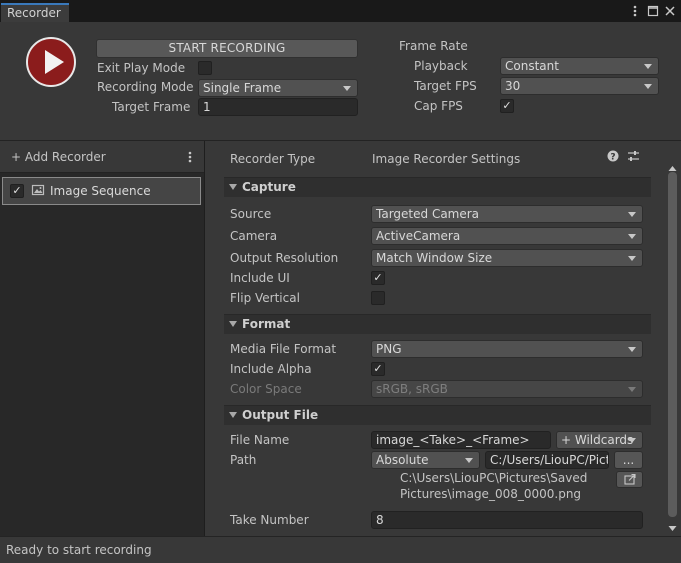 This screenshot has width=681, height=563. Describe the element at coordinates (260, 278) in the screenshot. I see `include-ui-label: Include UI` at that location.